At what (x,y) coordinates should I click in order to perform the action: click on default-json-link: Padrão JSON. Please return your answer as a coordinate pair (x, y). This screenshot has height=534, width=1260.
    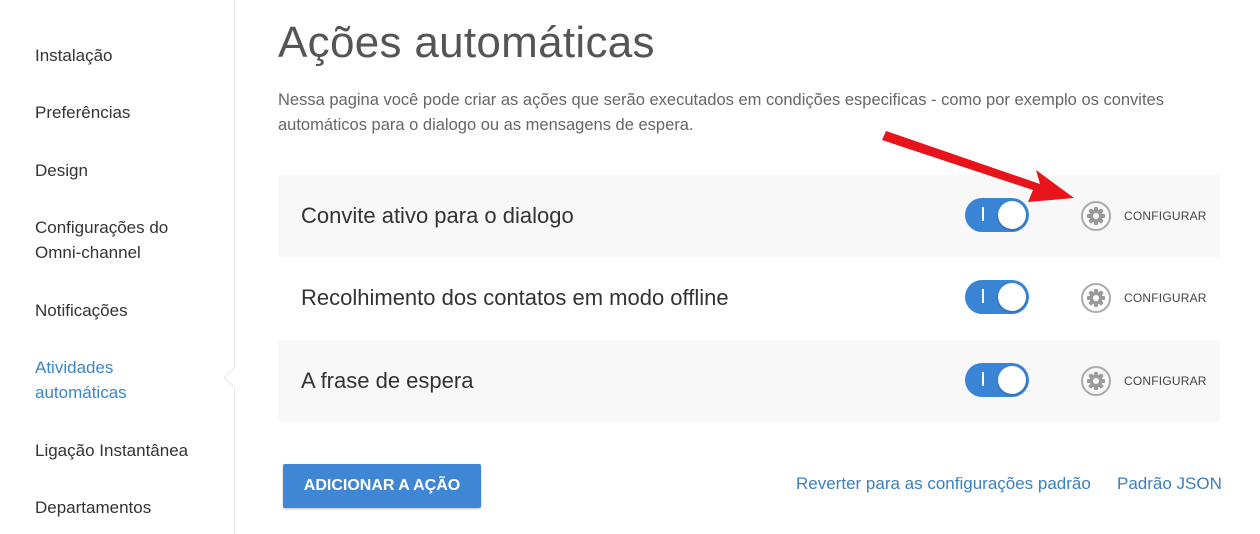
    Looking at the image, I should click on (1169, 484).